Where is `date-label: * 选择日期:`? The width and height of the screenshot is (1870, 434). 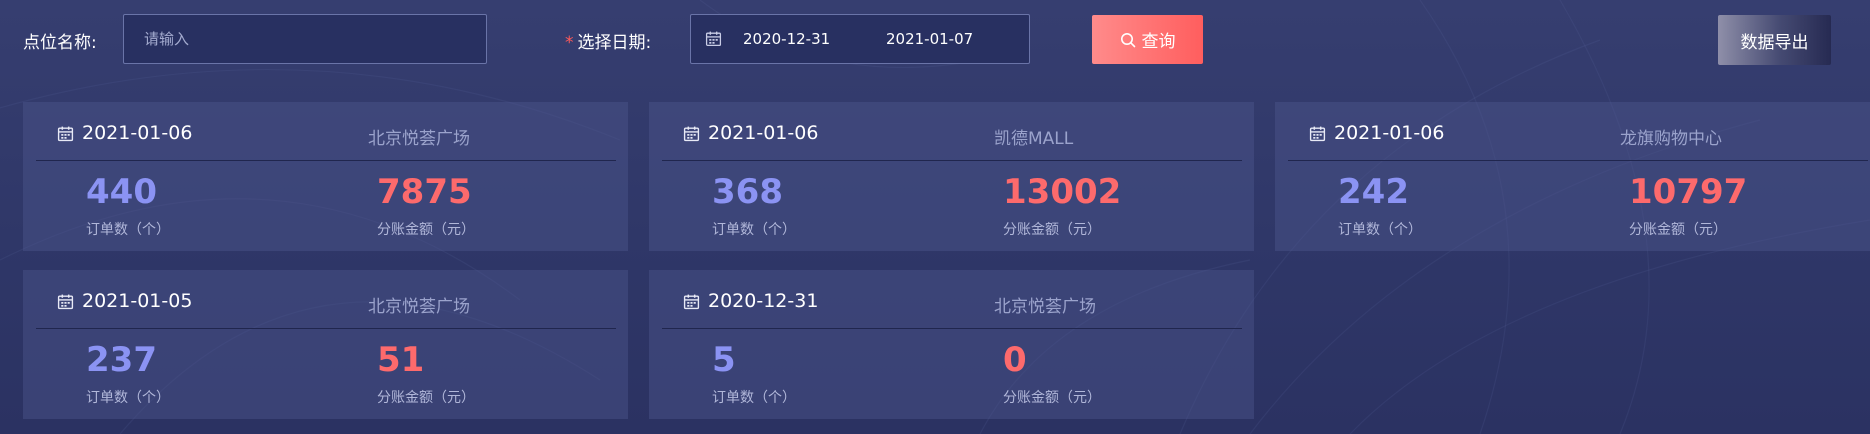 date-label: * 选择日期: is located at coordinates (608, 40).